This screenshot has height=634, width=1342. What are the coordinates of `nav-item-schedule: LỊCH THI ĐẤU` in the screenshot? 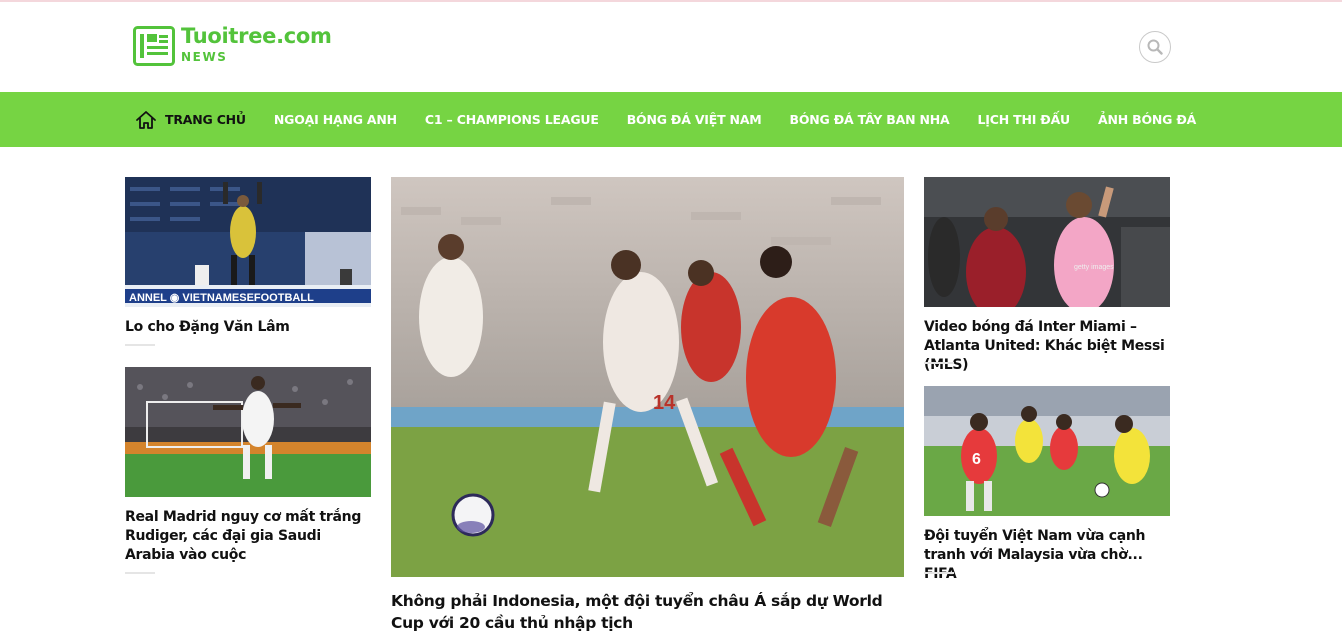 It's located at (1024, 119).